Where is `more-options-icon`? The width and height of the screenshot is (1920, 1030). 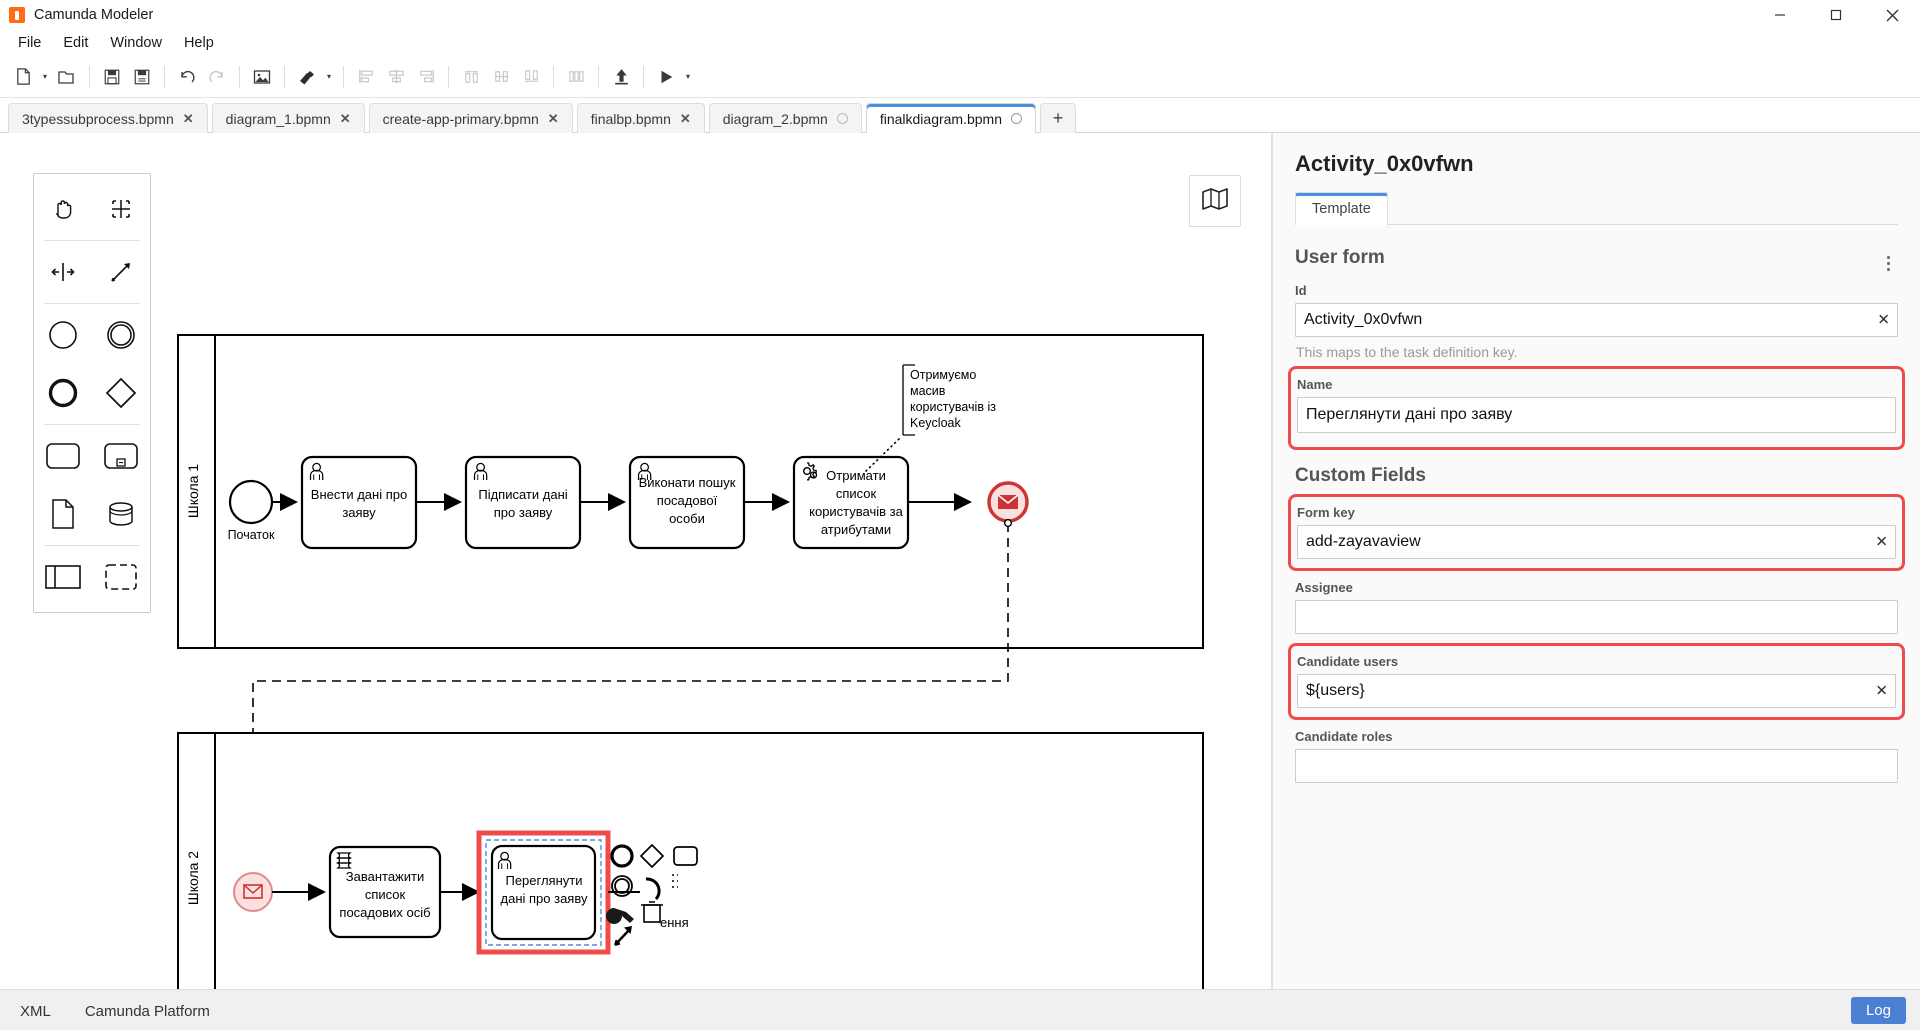 more-options-icon is located at coordinates (1888, 263).